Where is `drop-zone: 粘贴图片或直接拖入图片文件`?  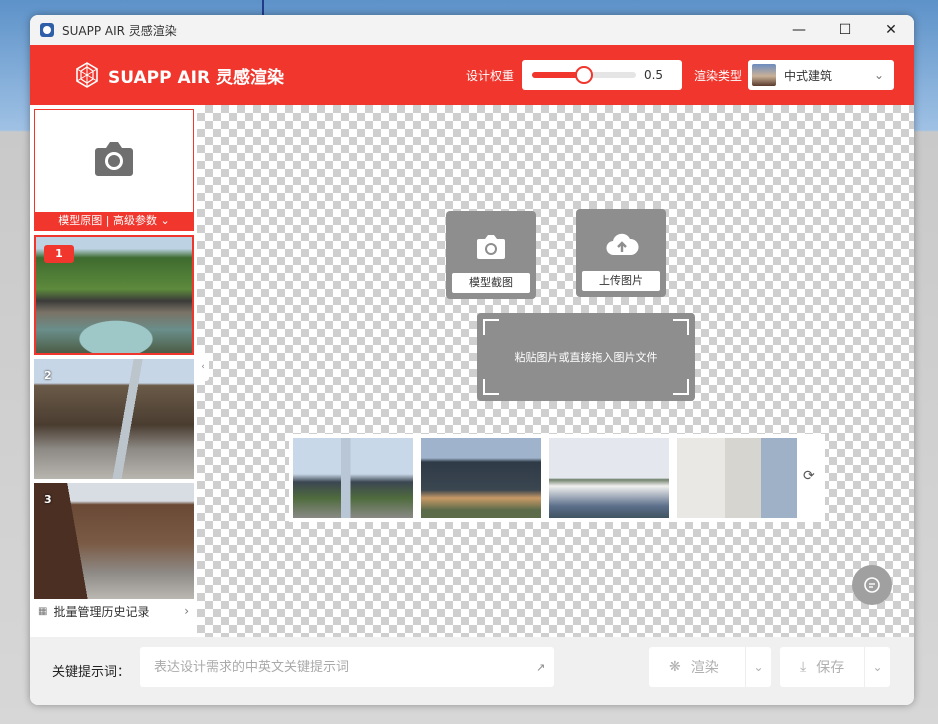
drop-zone: 粘贴图片或直接拖入图片文件 is located at coordinates (586, 357).